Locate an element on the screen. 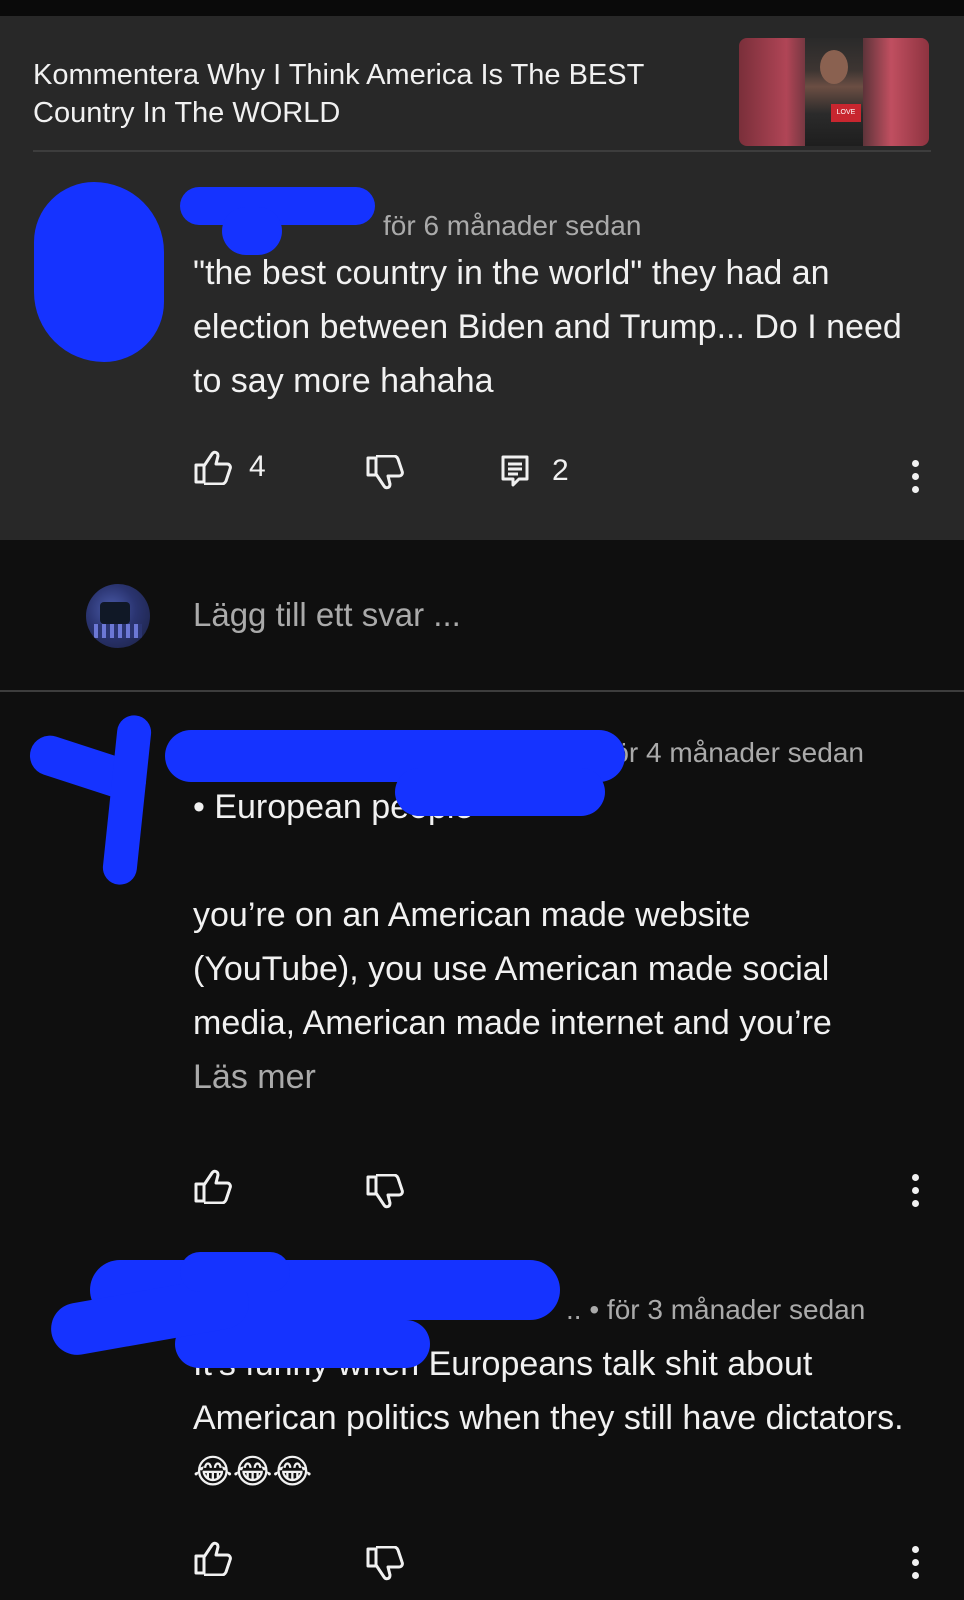  reply2-like-button is located at coordinates (213, 1558).